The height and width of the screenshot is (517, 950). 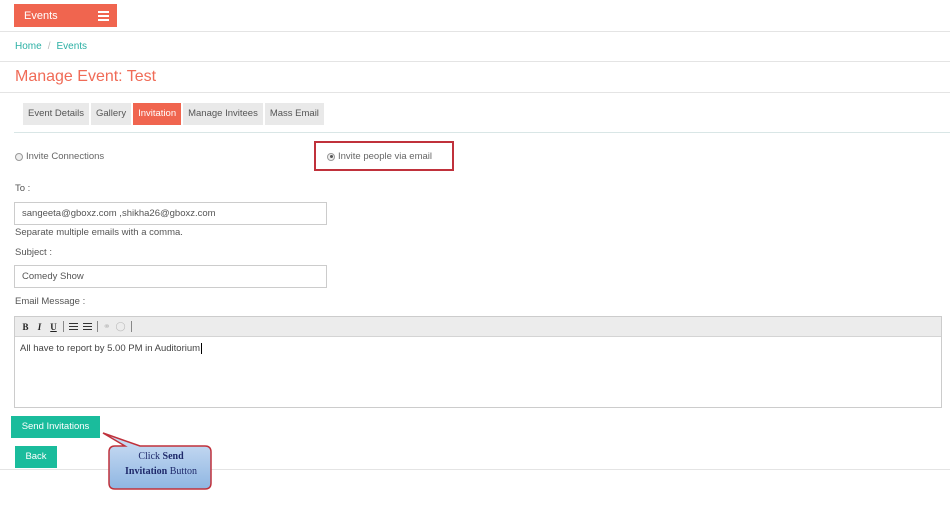 What do you see at coordinates (157, 114) in the screenshot?
I see `tab-invitation: Invitation` at bounding box center [157, 114].